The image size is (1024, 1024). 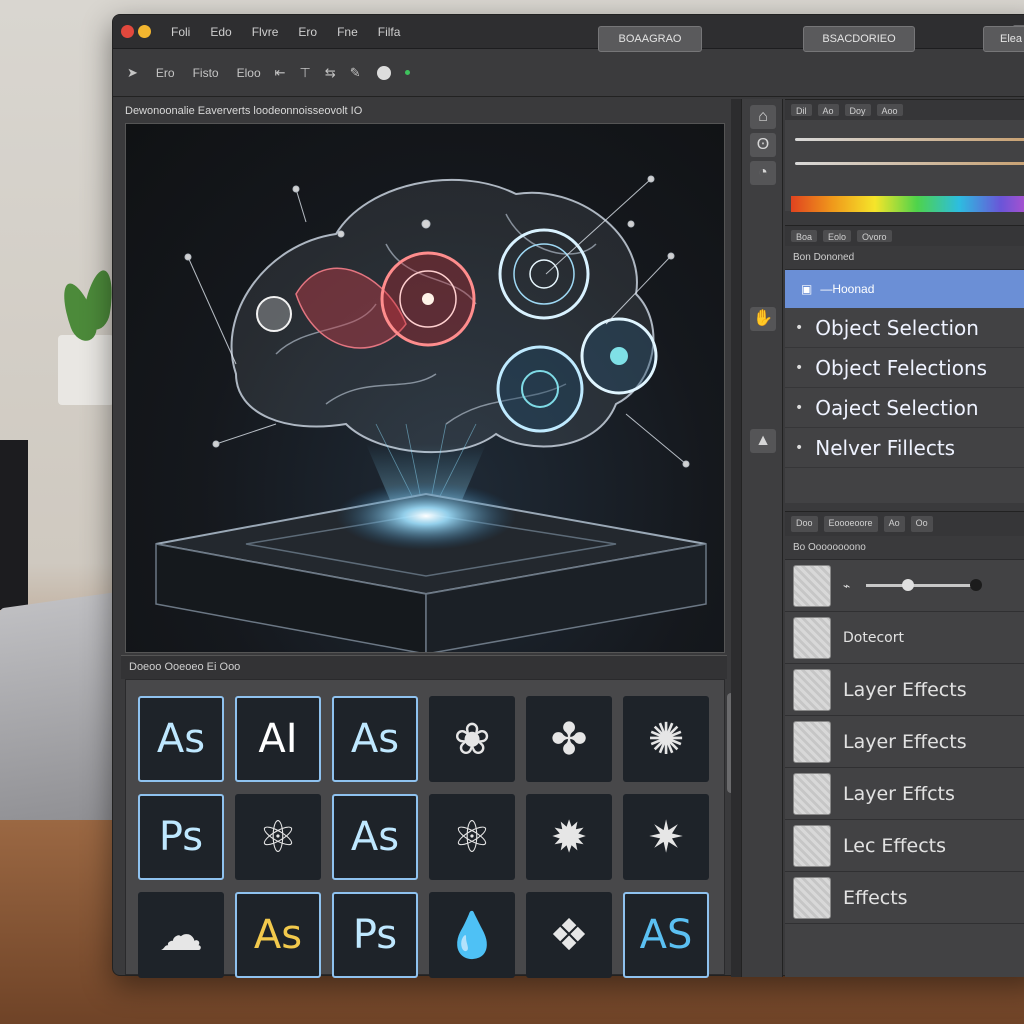 I want to click on asset-tile-label: Ps, so click(x=375, y=935).